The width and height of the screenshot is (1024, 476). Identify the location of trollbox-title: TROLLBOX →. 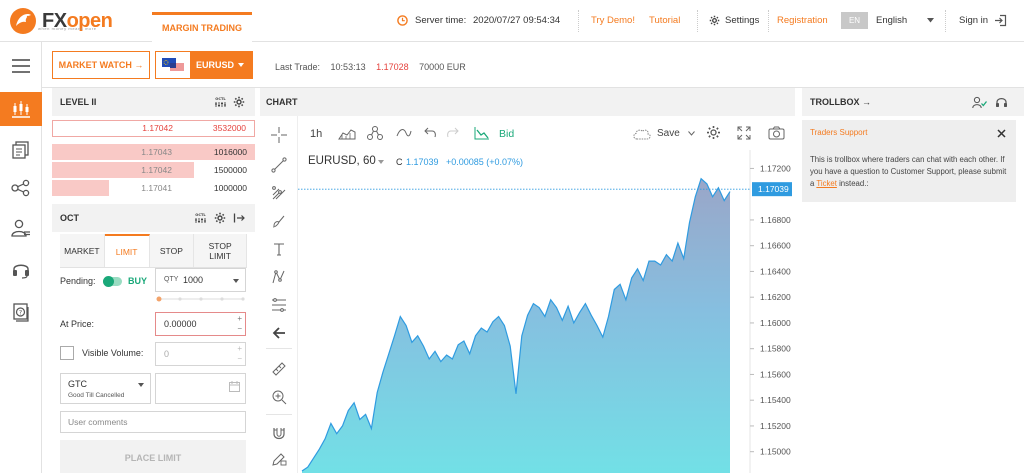
(840, 102).